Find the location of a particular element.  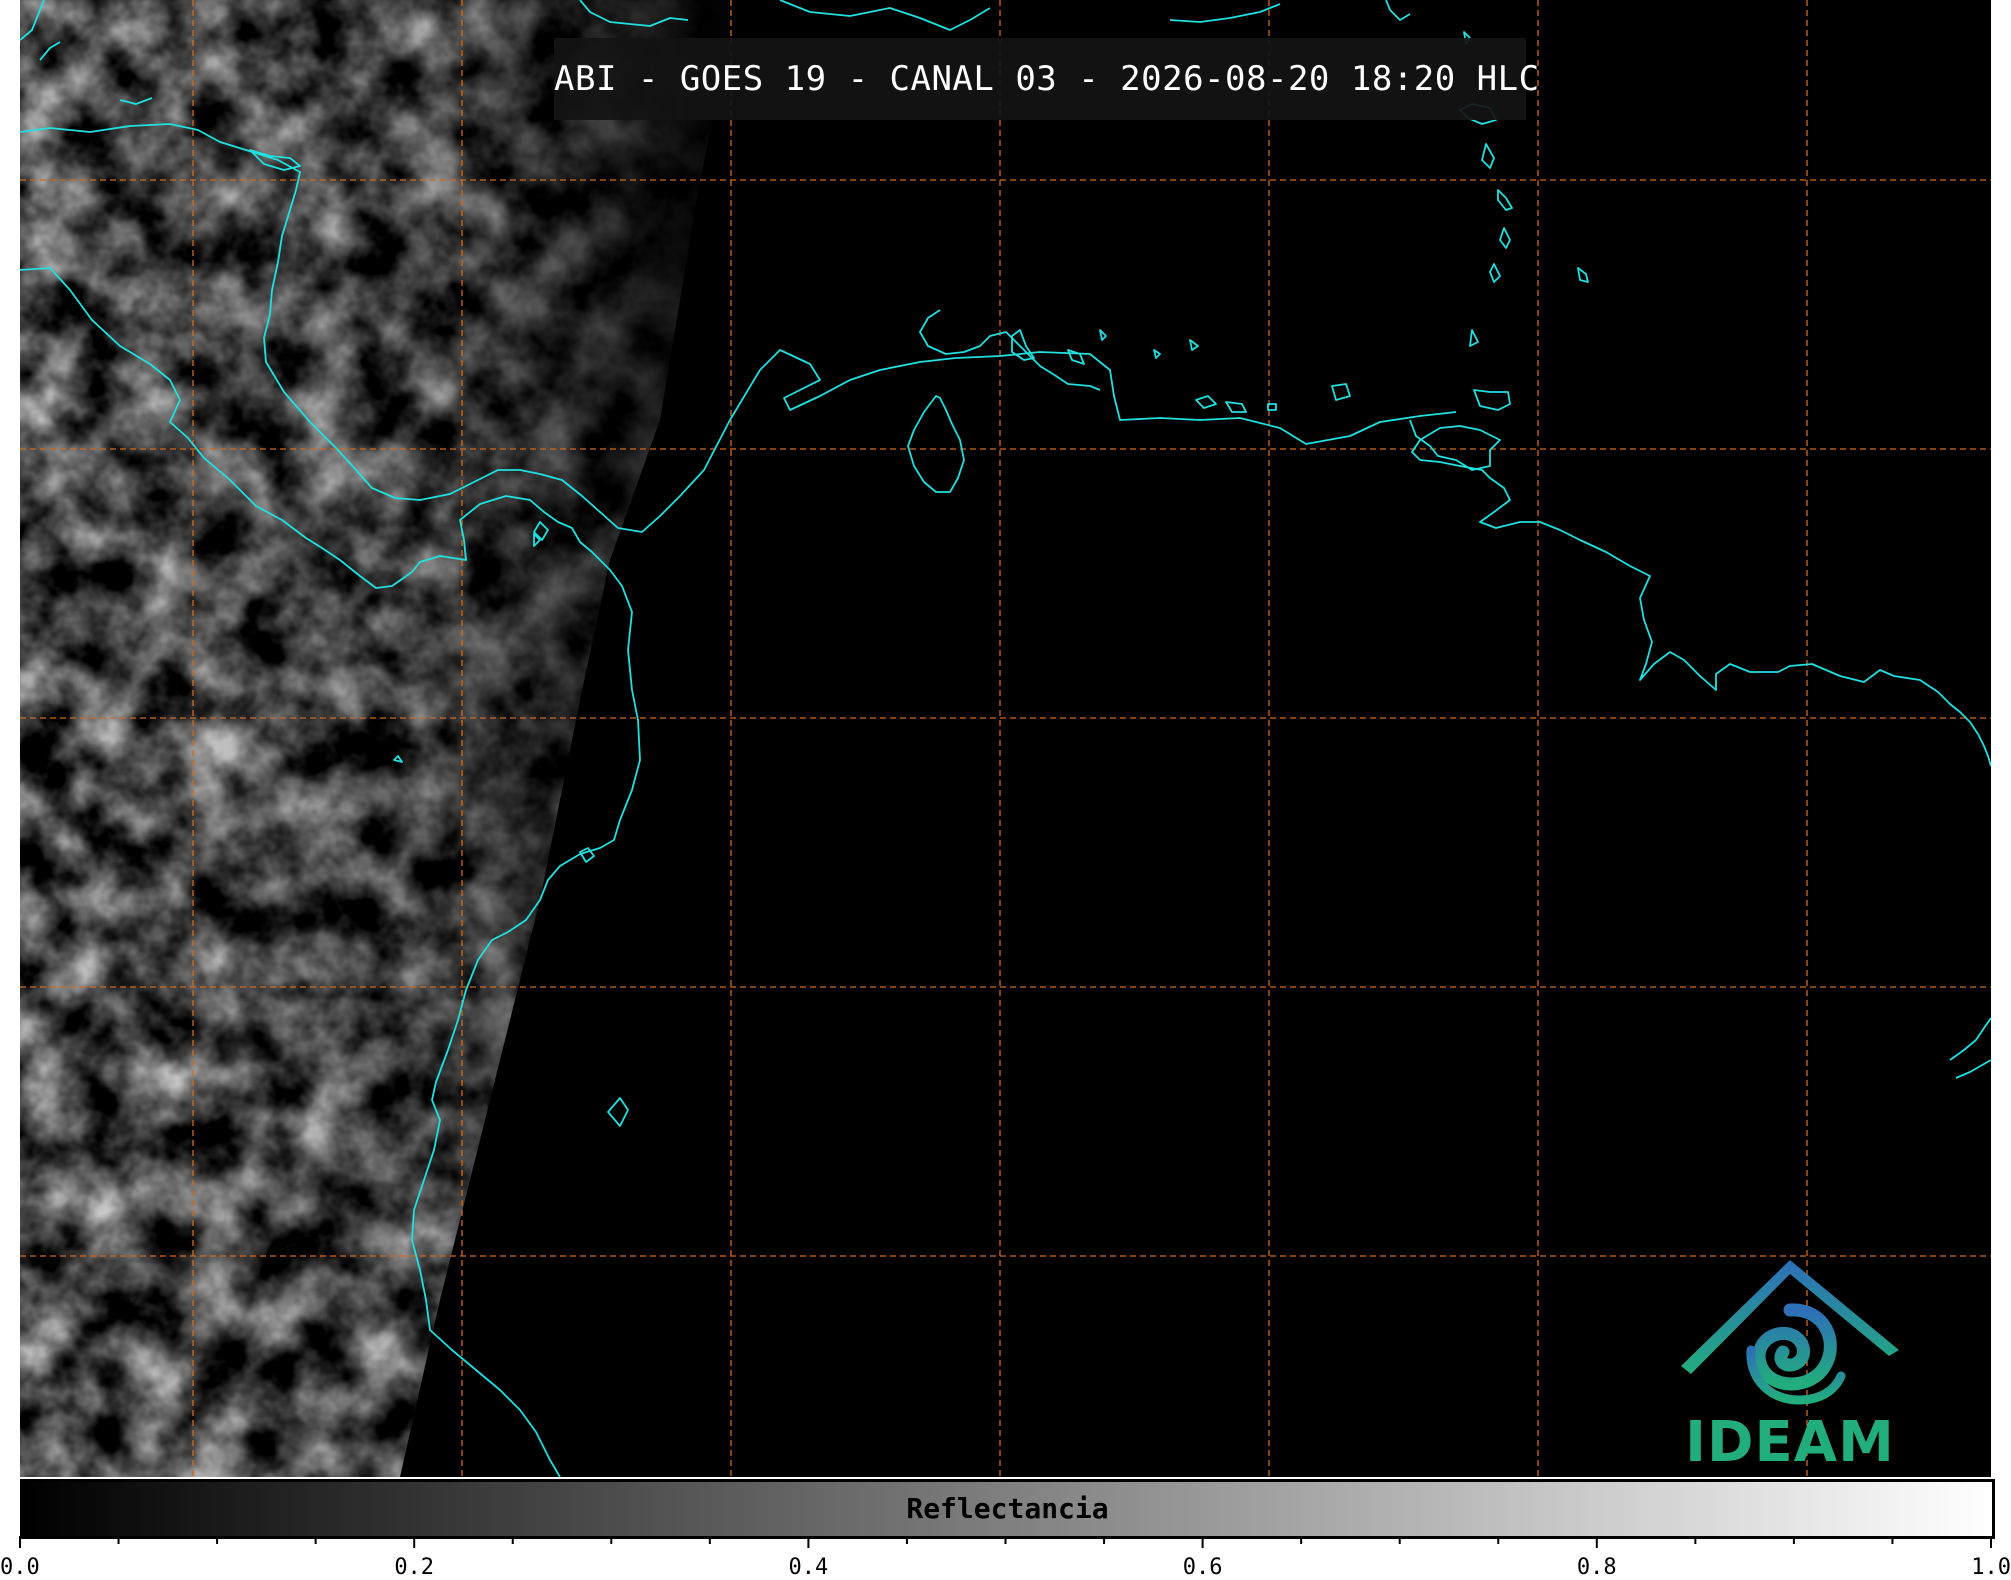

colorbar-tick-label: 0.2 is located at coordinates (414, 1567).